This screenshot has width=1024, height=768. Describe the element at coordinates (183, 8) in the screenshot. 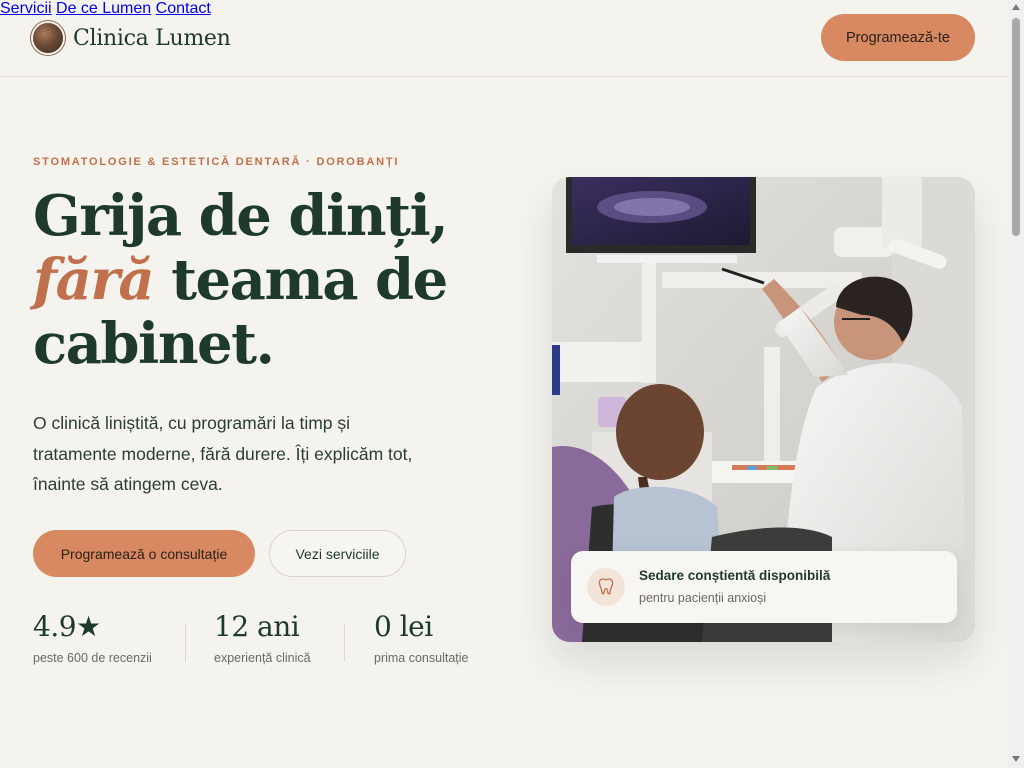

I see `nav-item-contact: Contact` at that location.